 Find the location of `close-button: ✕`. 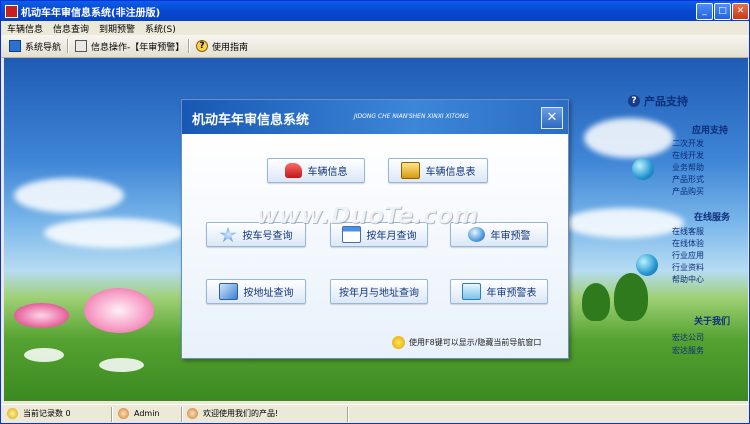

close-button: ✕ is located at coordinates (740, 11).